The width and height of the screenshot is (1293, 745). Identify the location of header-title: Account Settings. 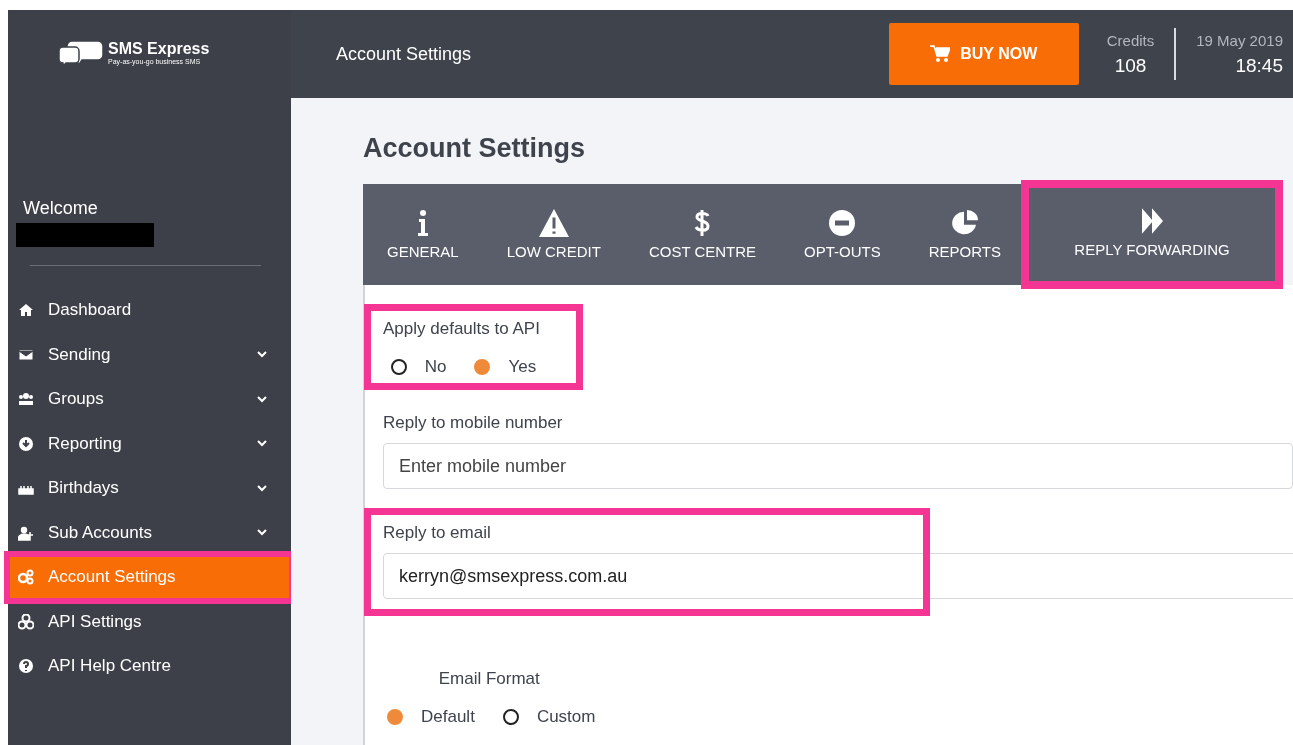
(404, 54).